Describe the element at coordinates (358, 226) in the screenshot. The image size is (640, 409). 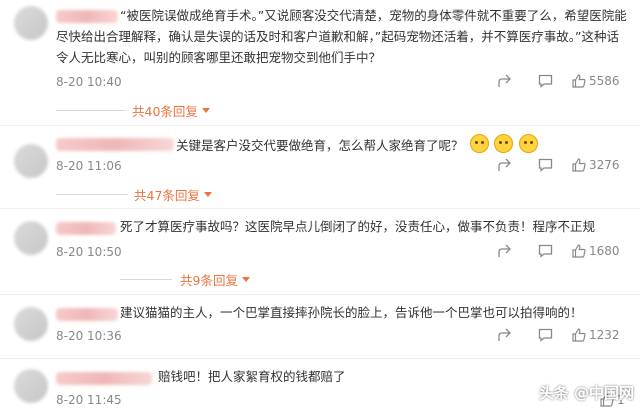
I see `comment-text-line: 死了才算医疗事故吗？这医院早点儿倒闭了的好，没责任心，做事不负责！程序不正规` at that location.